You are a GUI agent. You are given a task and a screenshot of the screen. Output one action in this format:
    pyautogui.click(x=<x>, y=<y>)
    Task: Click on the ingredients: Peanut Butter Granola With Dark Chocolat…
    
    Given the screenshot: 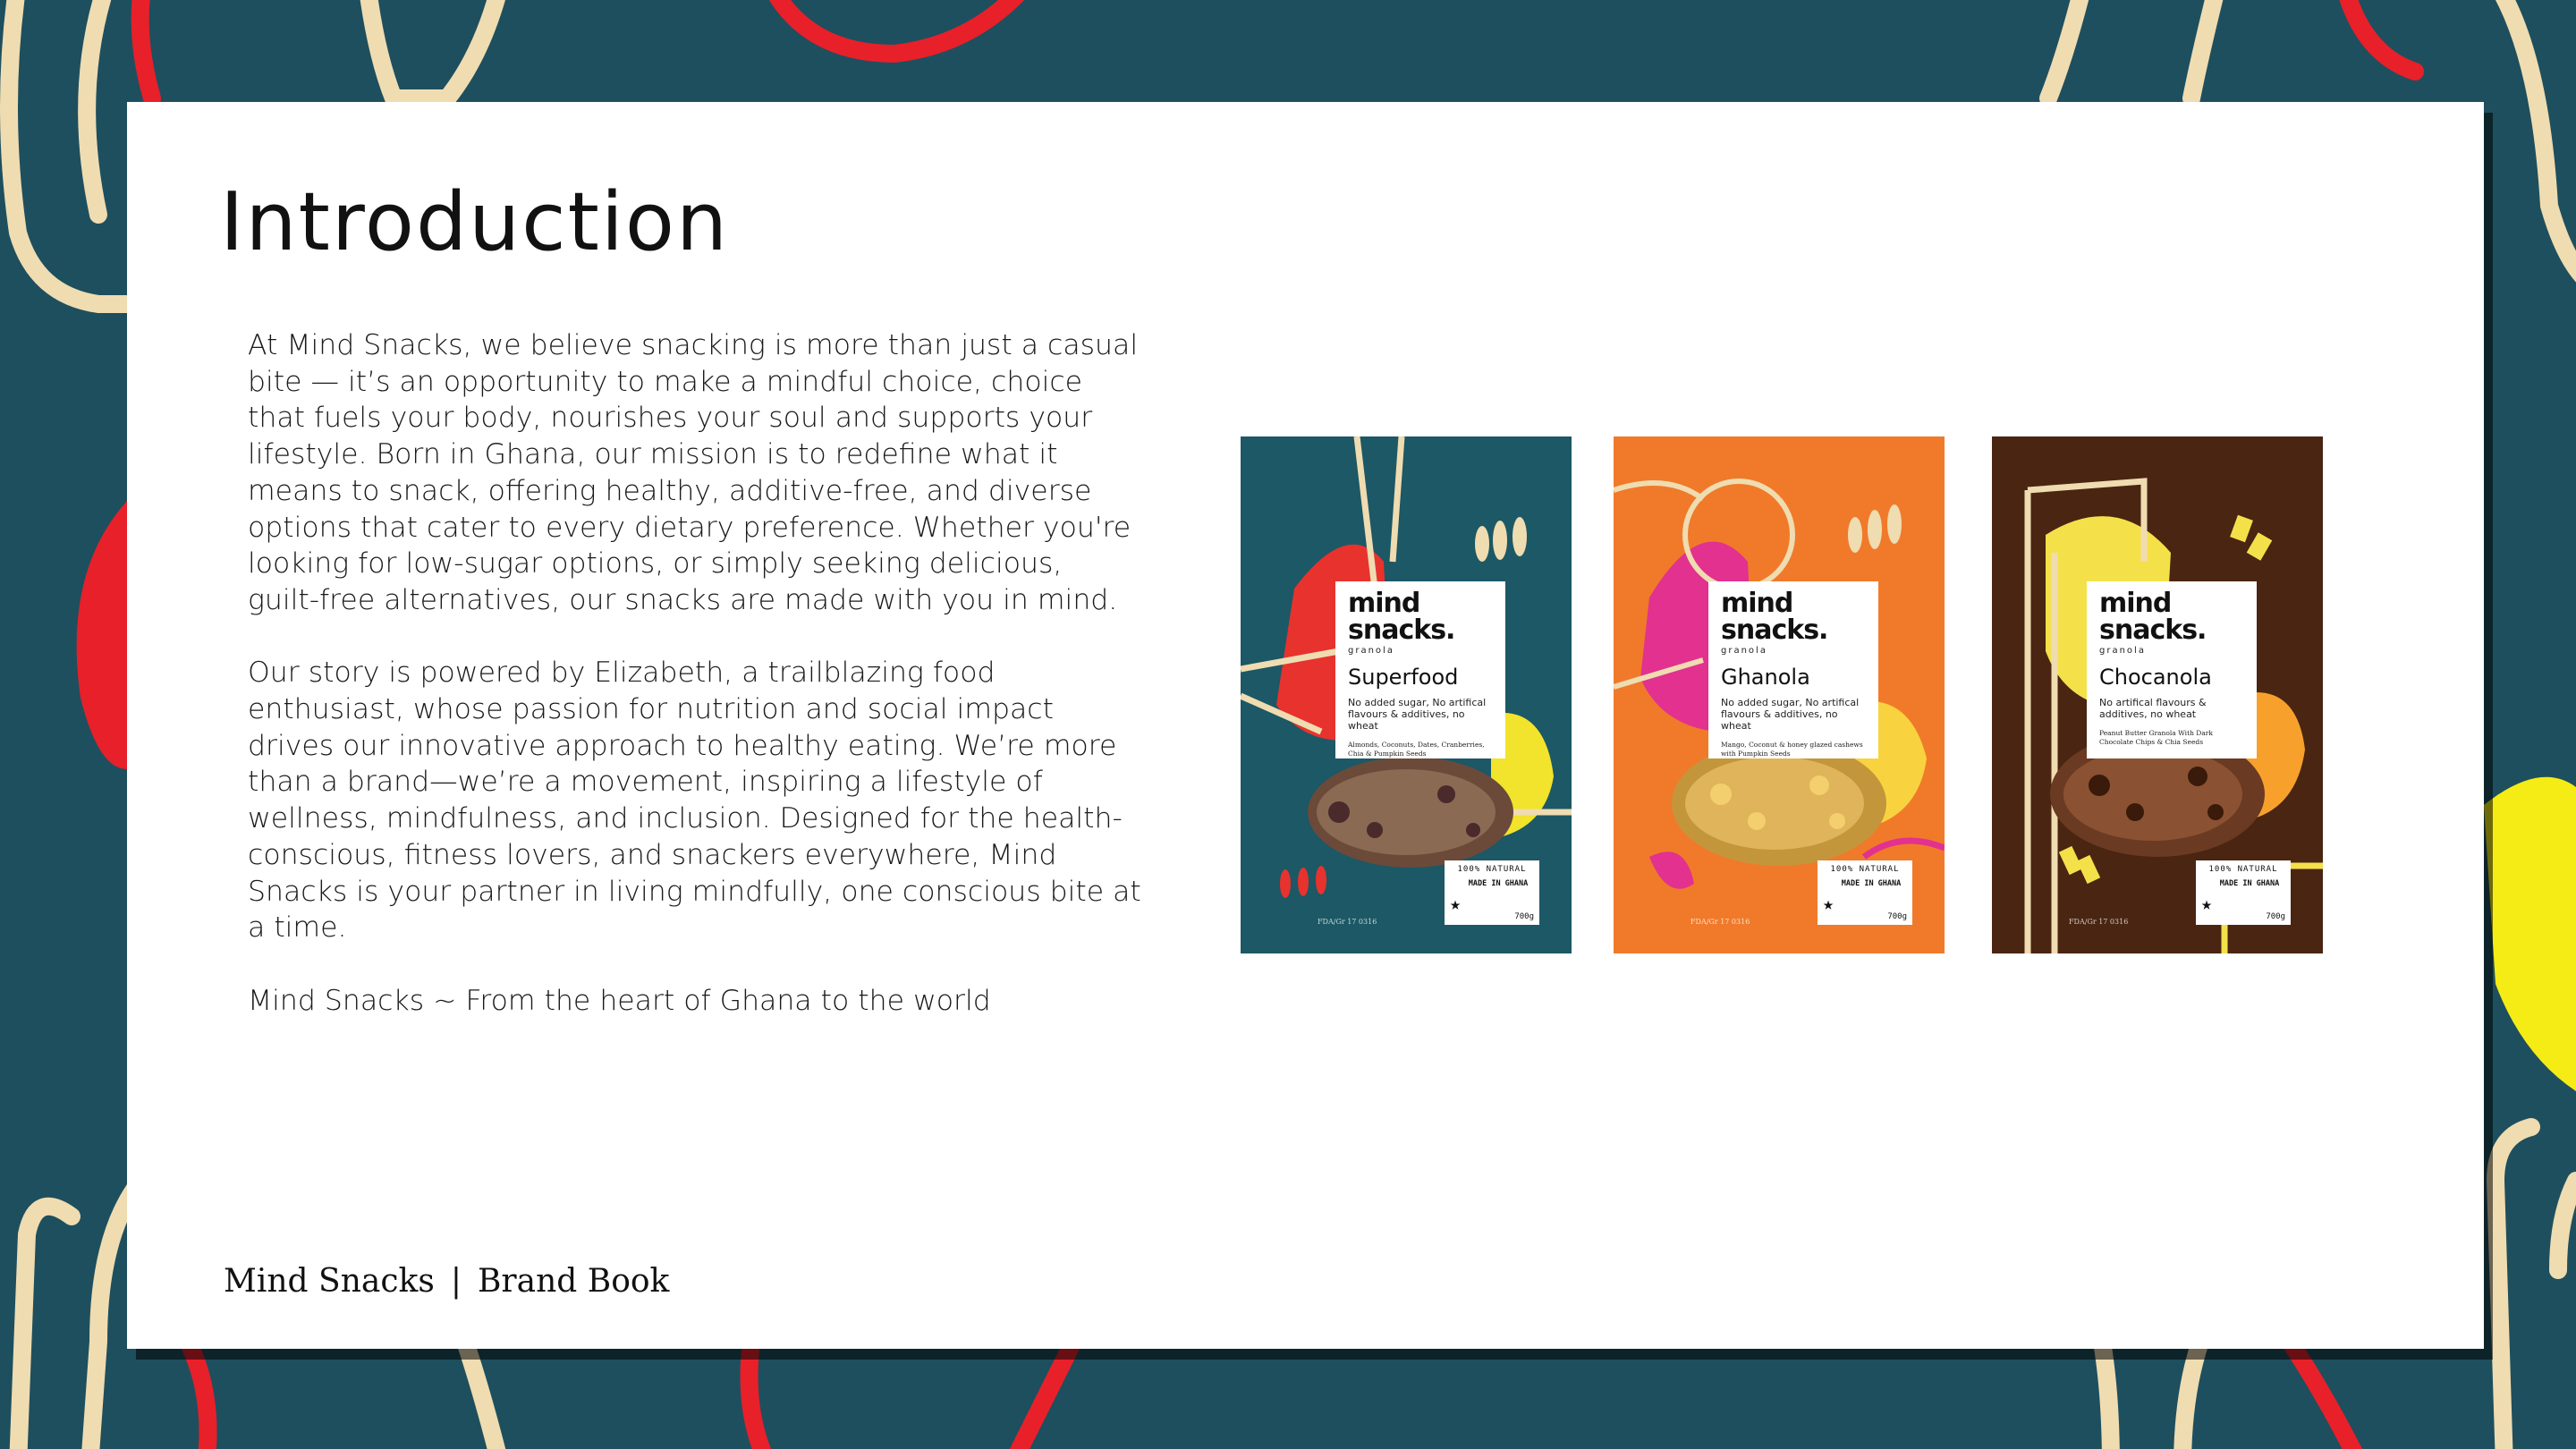 What is the action you would take?
    pyautogui.click(x=2156, y=737)
    